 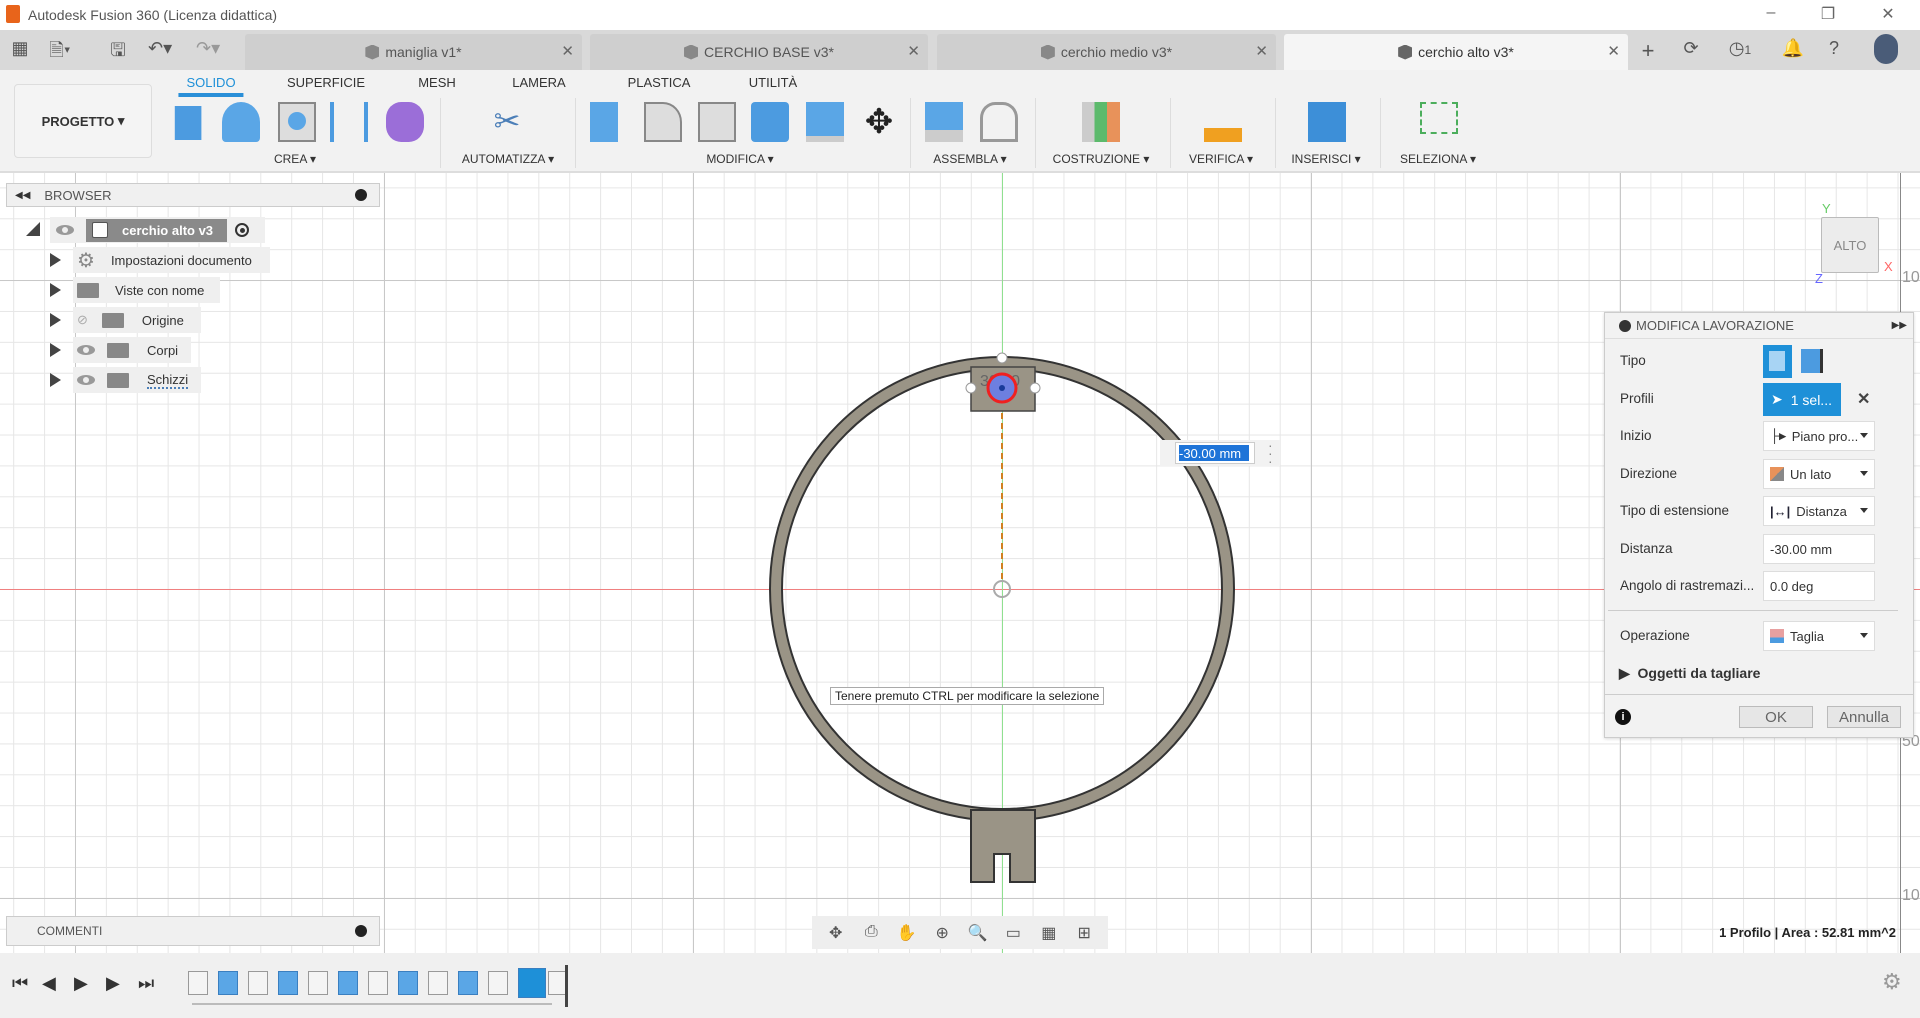 I want to click on more-options-icon: · · ·, so click(x=1270, y=453).